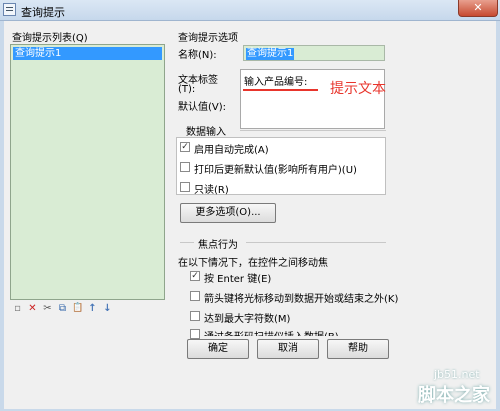 This screenshot has height=411, width=500. I want to click on help-button: 帮助, so click(358, 349).